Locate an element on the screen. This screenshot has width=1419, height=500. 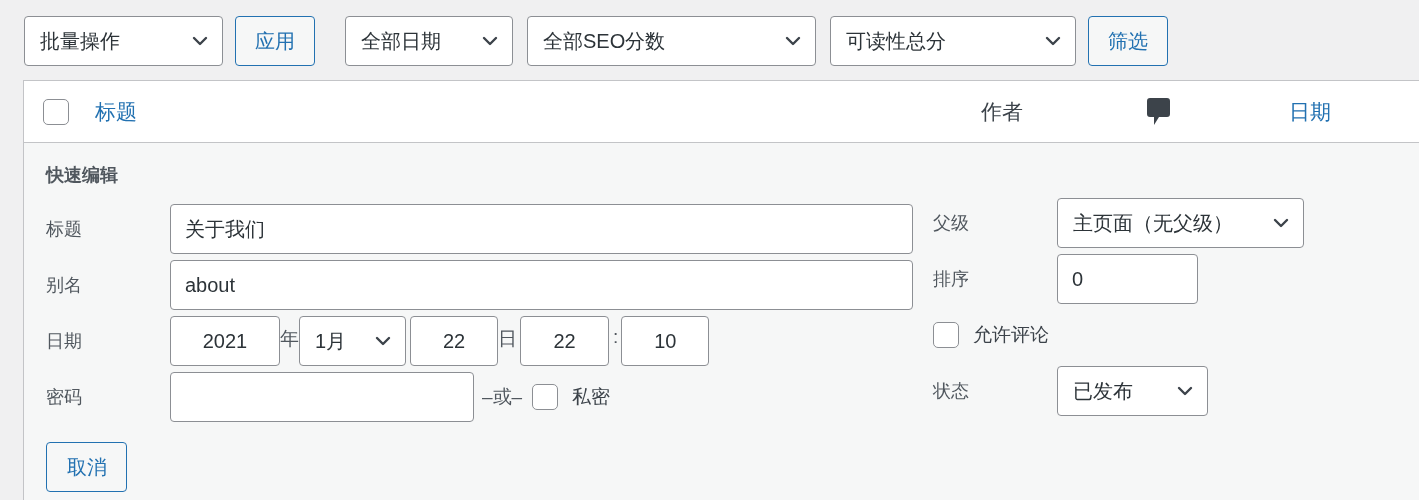
date-unit-label: 年 is located at coordinates (289, 339).